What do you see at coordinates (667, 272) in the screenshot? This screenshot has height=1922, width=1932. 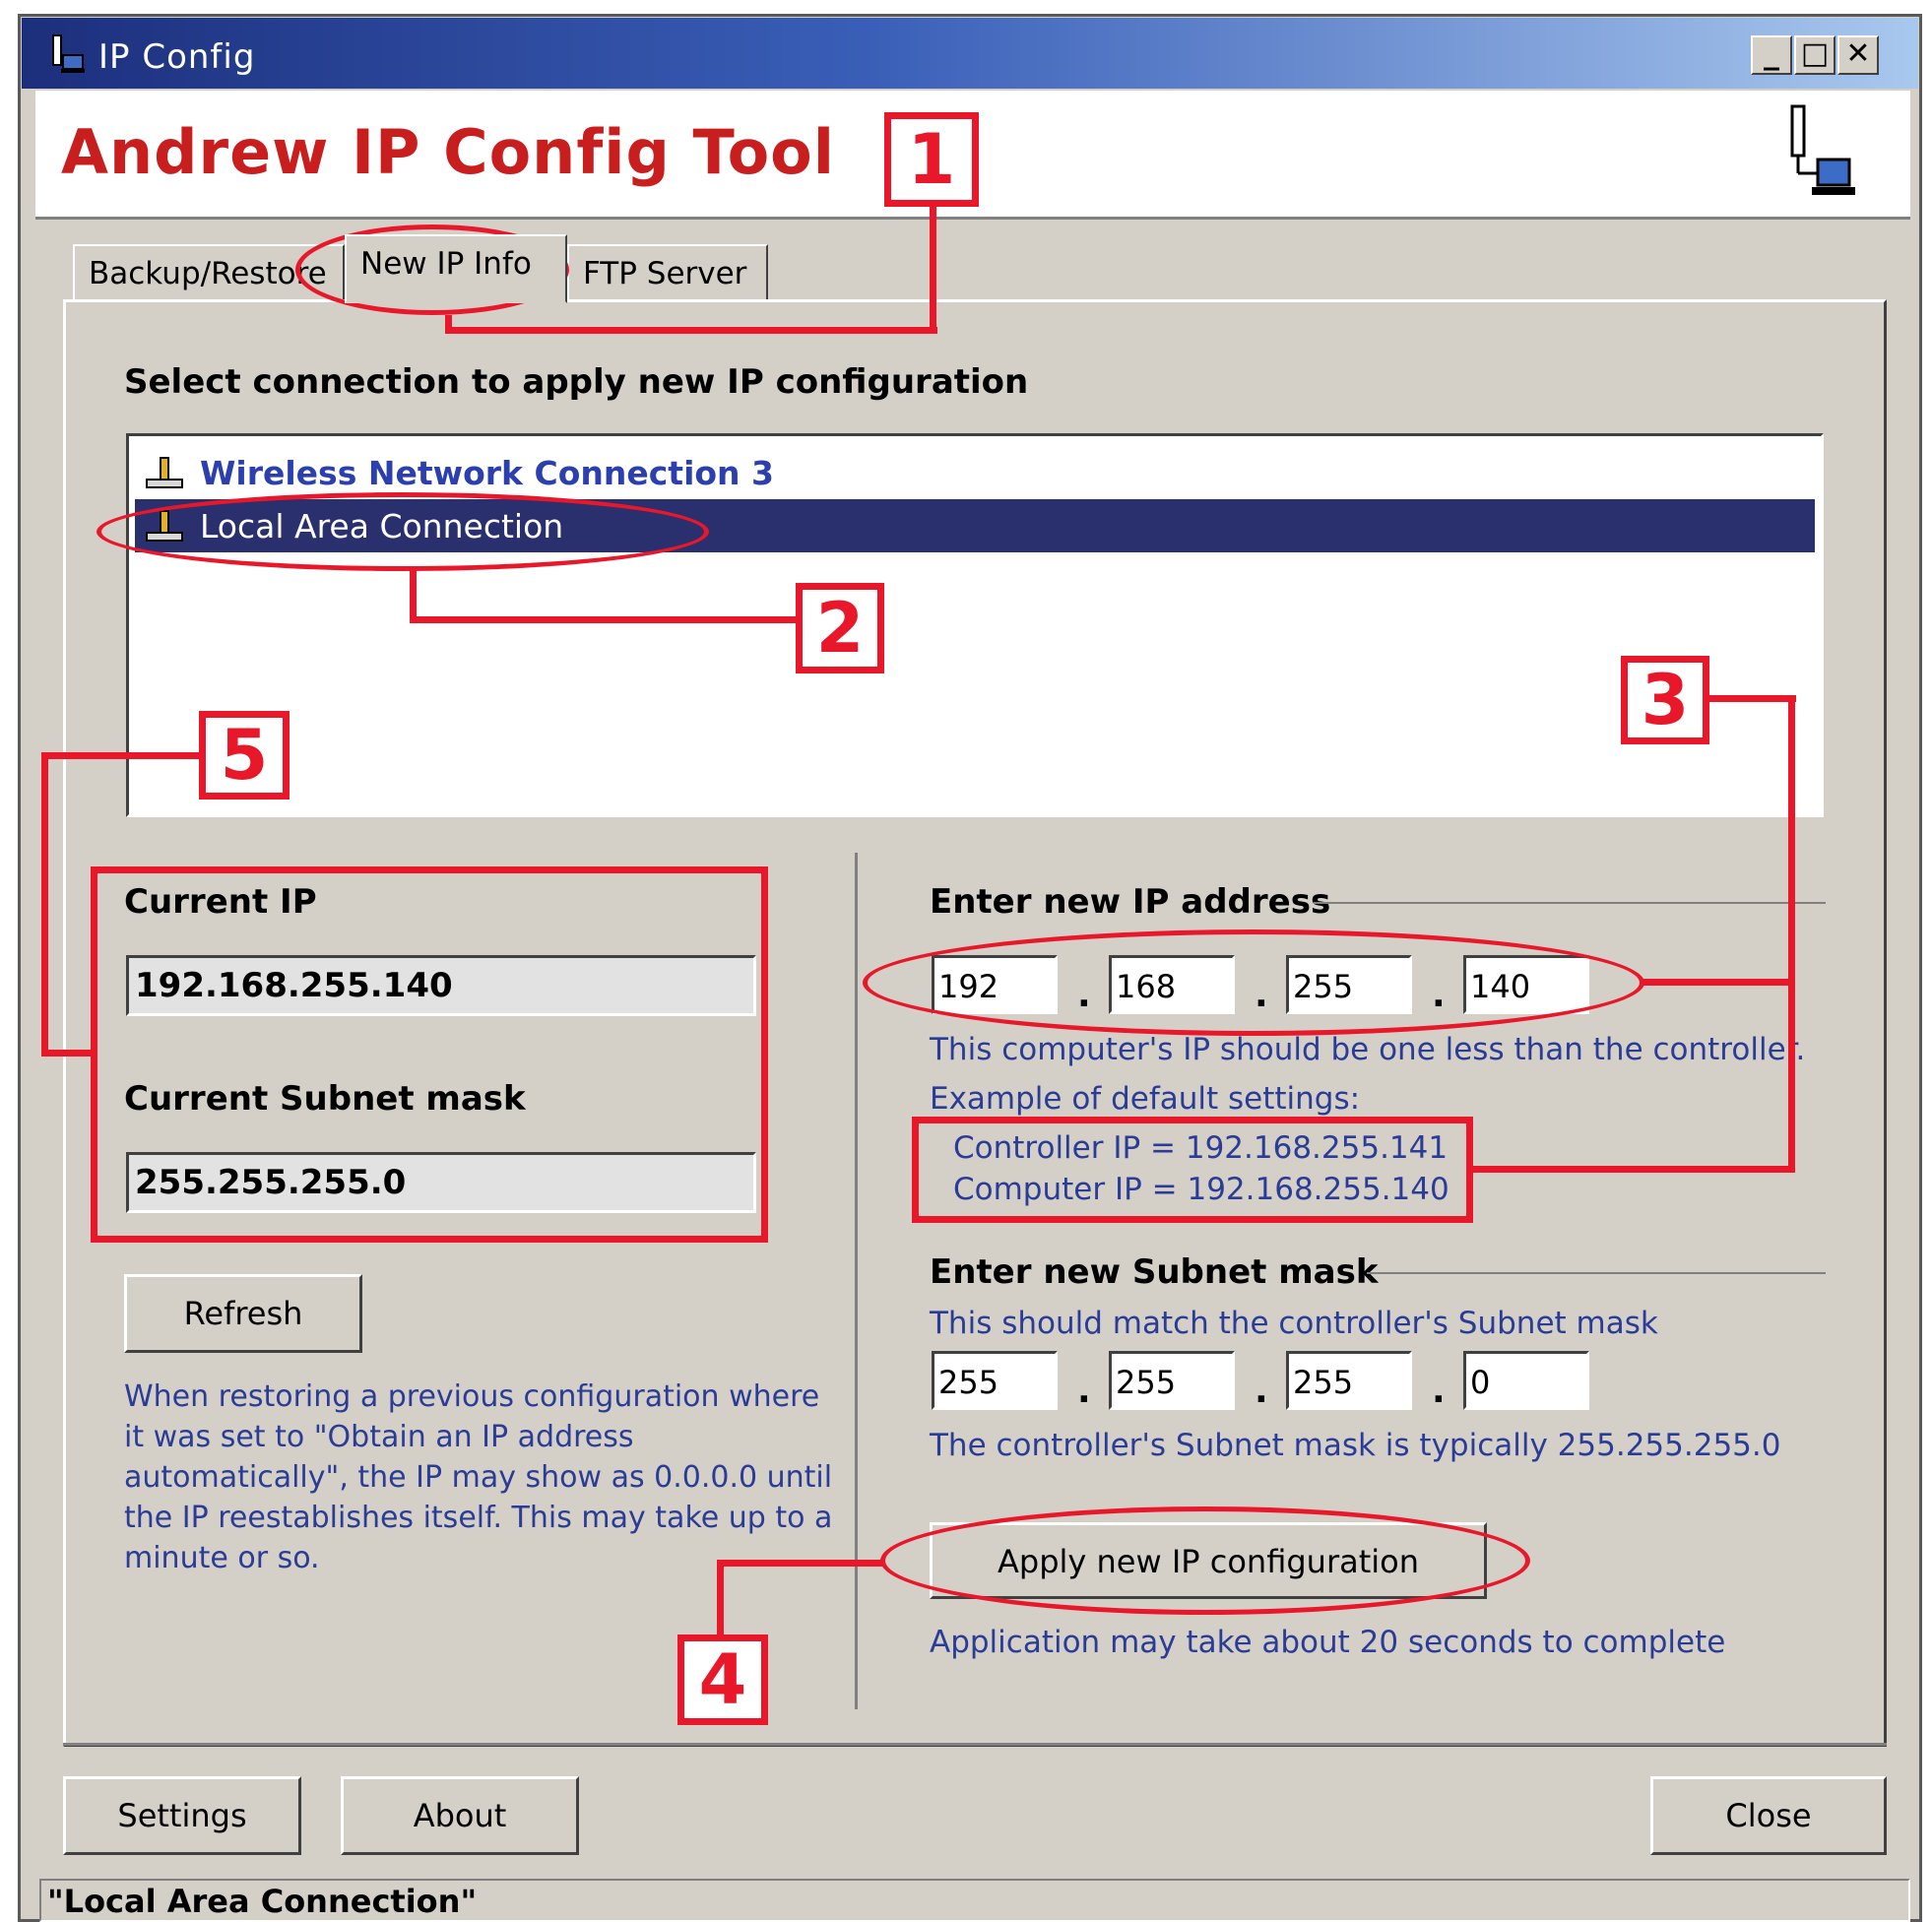 I see `tab-ftp-server: FTP Server` at bounding box center [667, 272].